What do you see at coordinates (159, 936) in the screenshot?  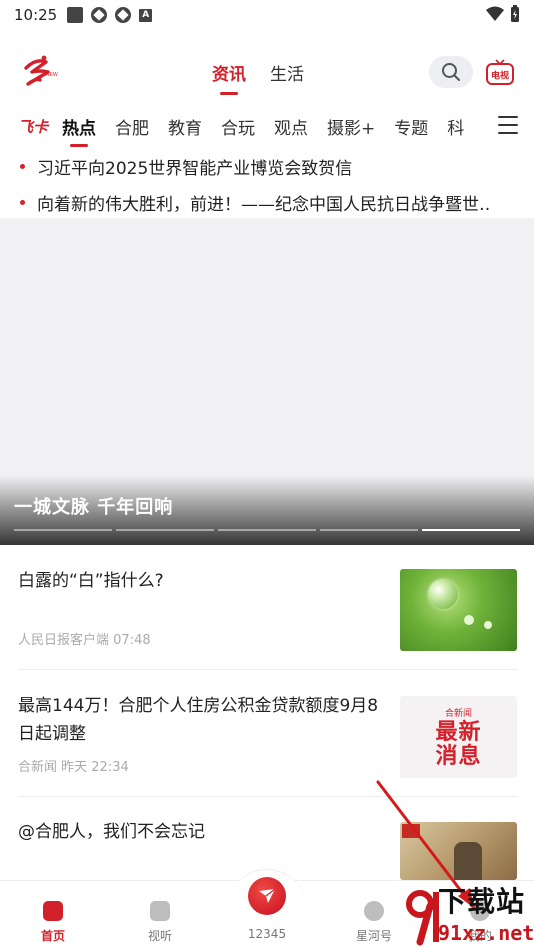 I see `nav-label: 视听` at bounding box center [159, 936].